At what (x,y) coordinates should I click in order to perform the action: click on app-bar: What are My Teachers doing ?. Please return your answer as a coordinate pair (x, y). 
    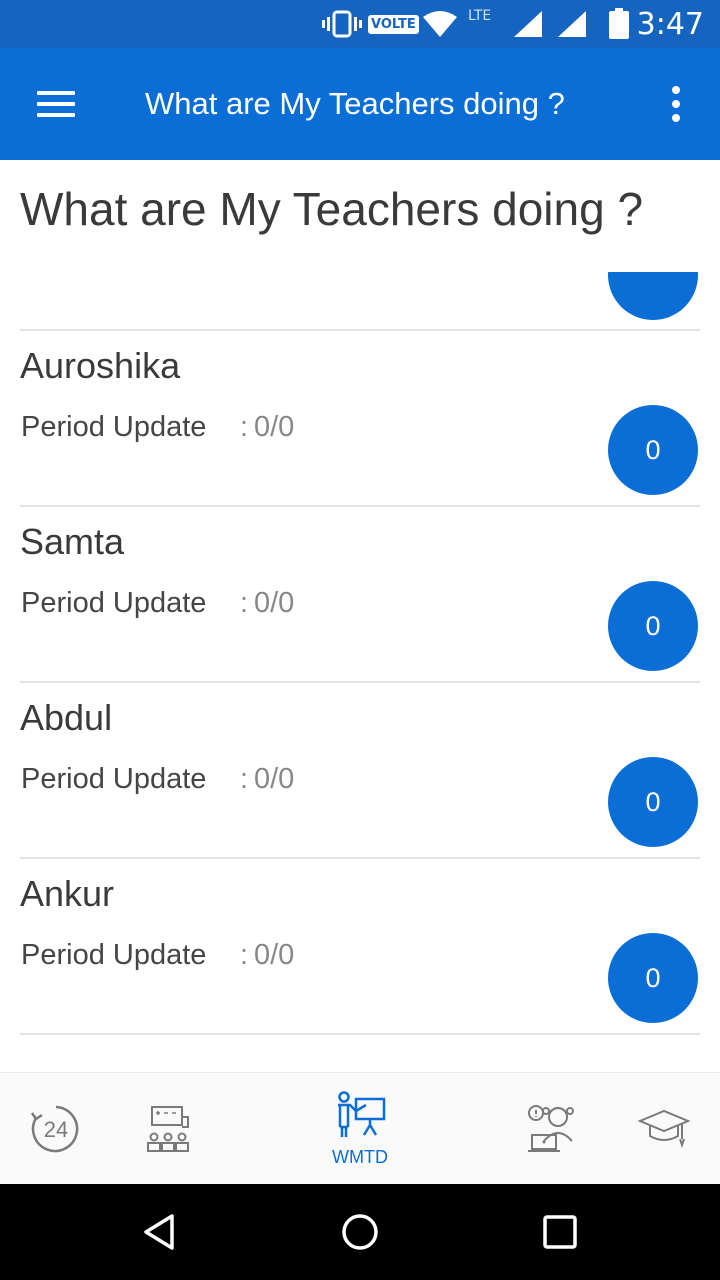
    Looking at the image, I should click on (360, 104).